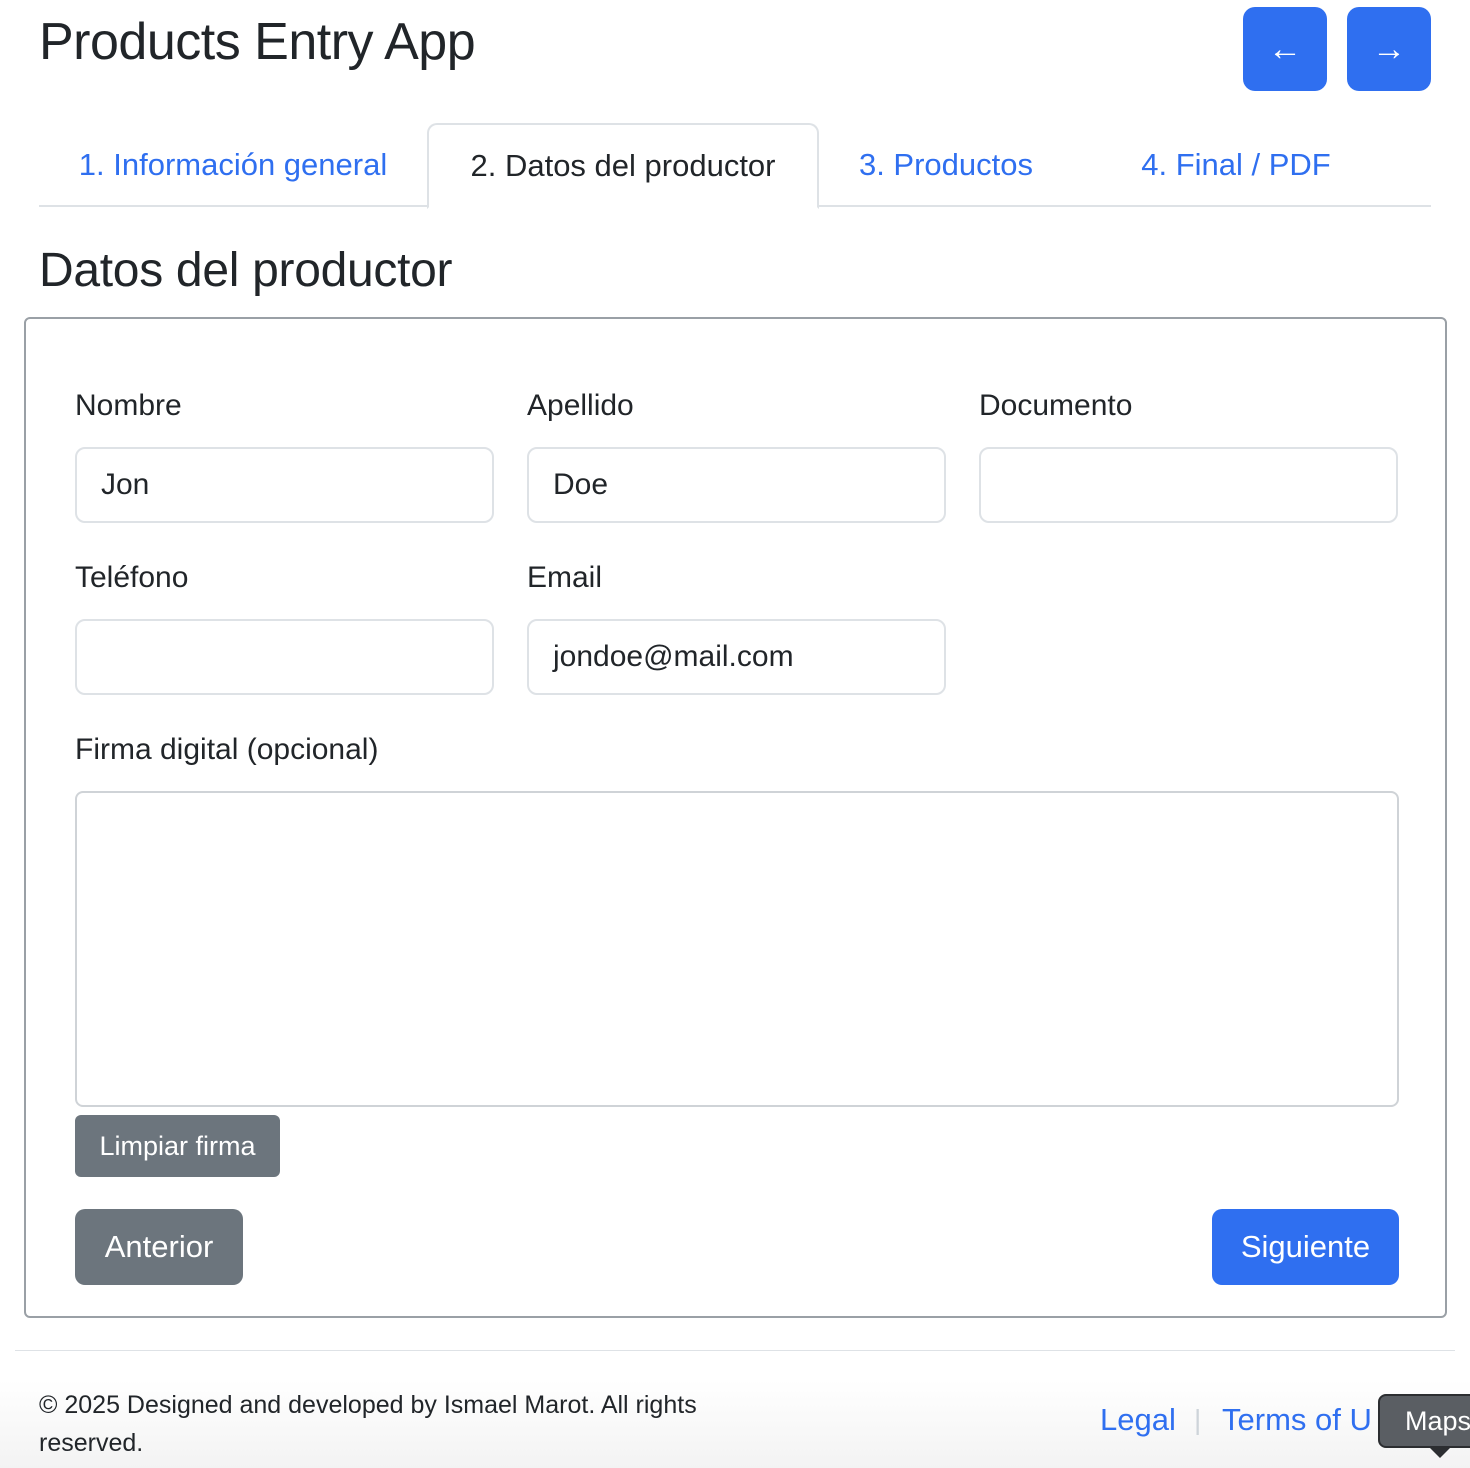 The height and width of the screenshot is (1468, 1470). Describe the element at coordinates (1297, 1420) in the screenshot. I see `terms-link: Terms of U` at that location.